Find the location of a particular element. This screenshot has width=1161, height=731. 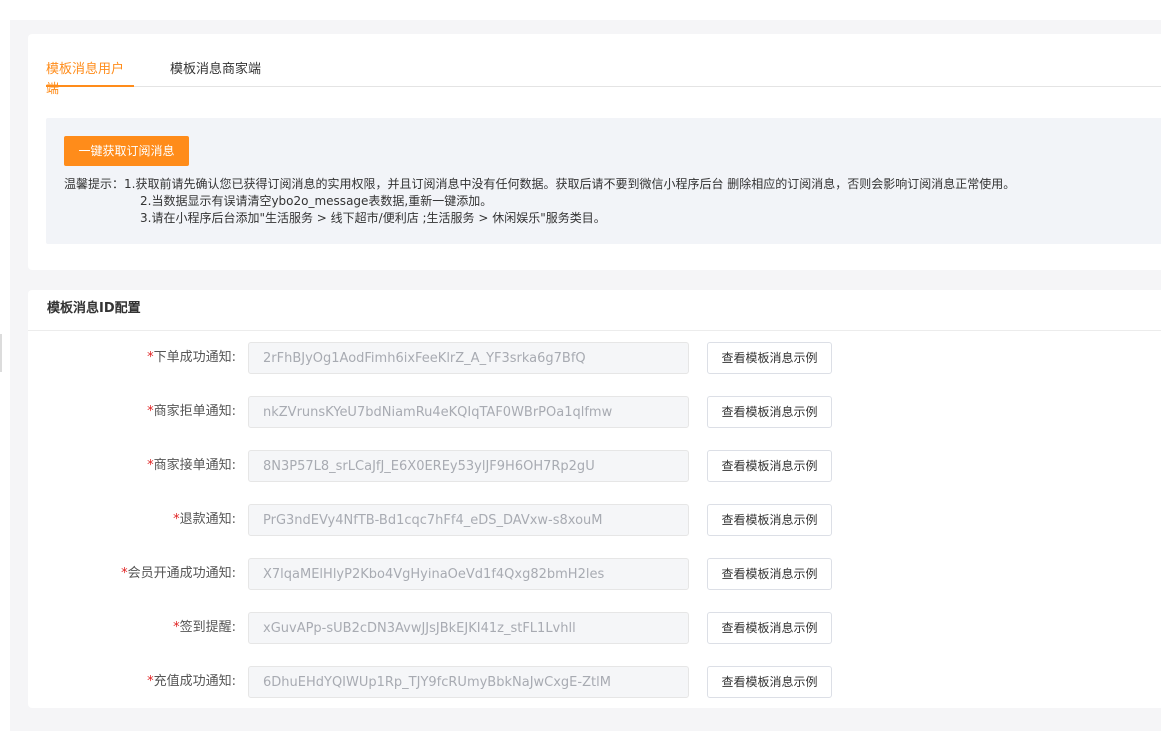

config-row-recharge-success: *充值成功通知: 查看模板消息示例 is located at coordinates (594, 682).